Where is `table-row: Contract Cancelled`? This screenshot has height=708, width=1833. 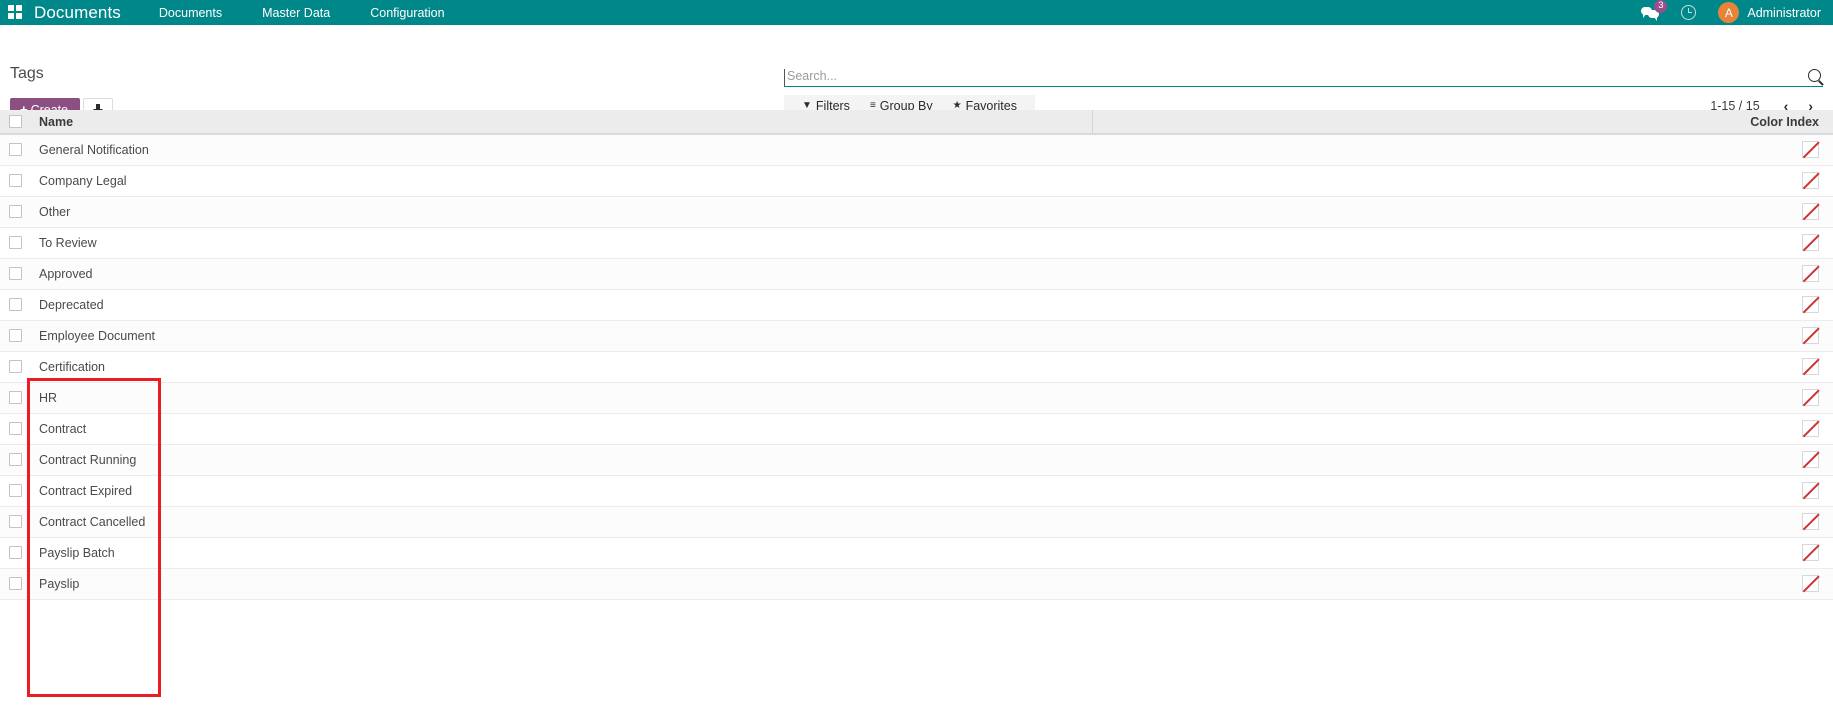 table-row: Contract Cancelled is located at coordinates (916, 522).